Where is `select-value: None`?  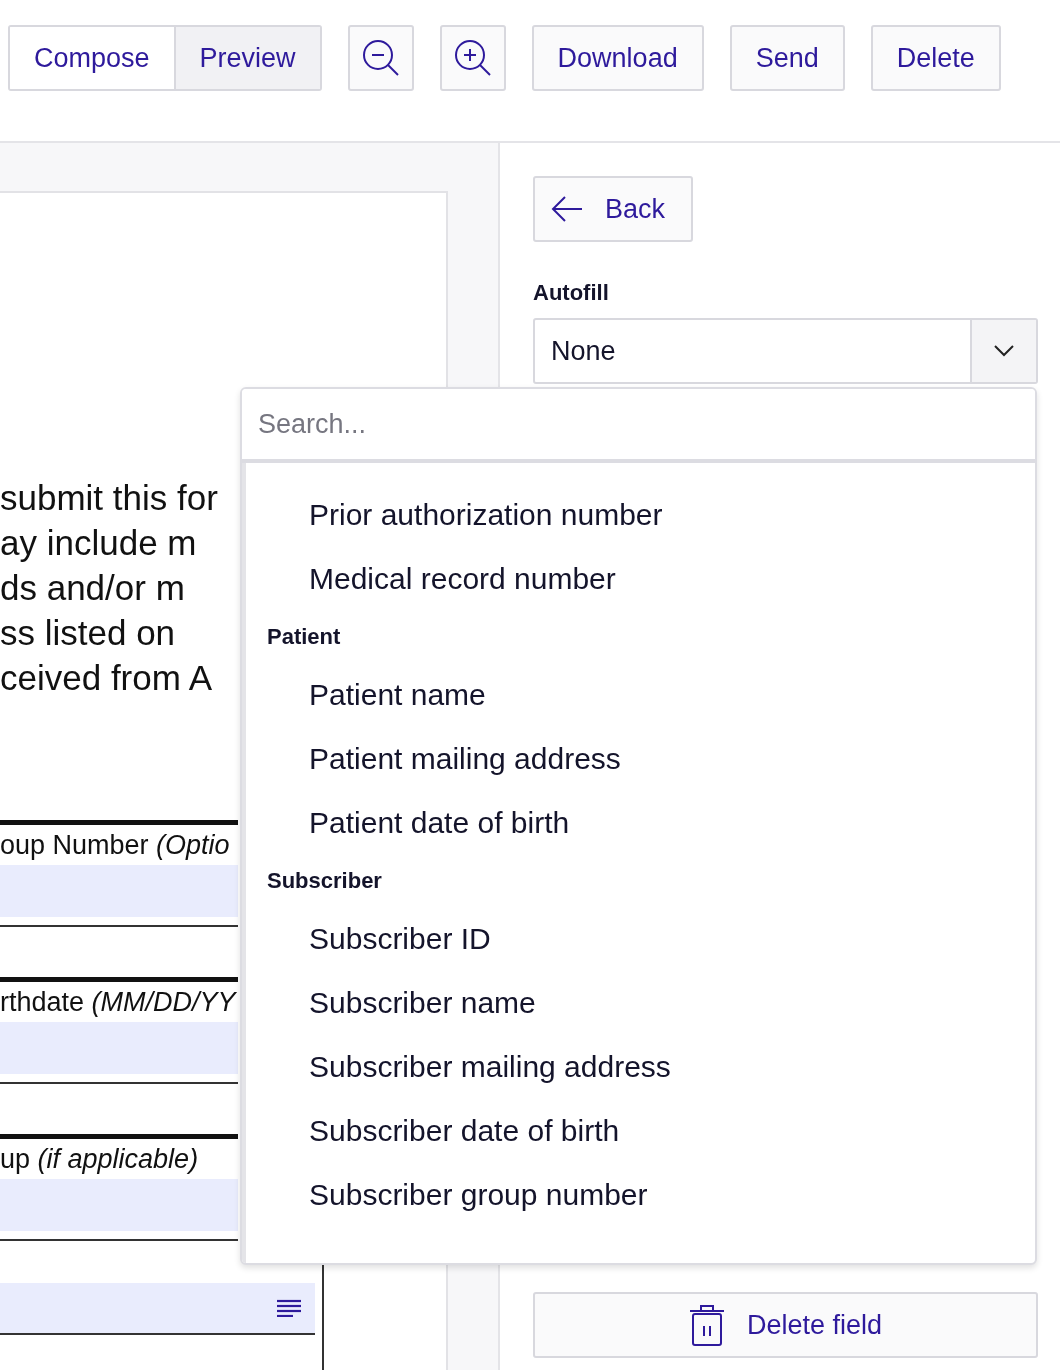 select-value: None is located at coordinates (583, 351).